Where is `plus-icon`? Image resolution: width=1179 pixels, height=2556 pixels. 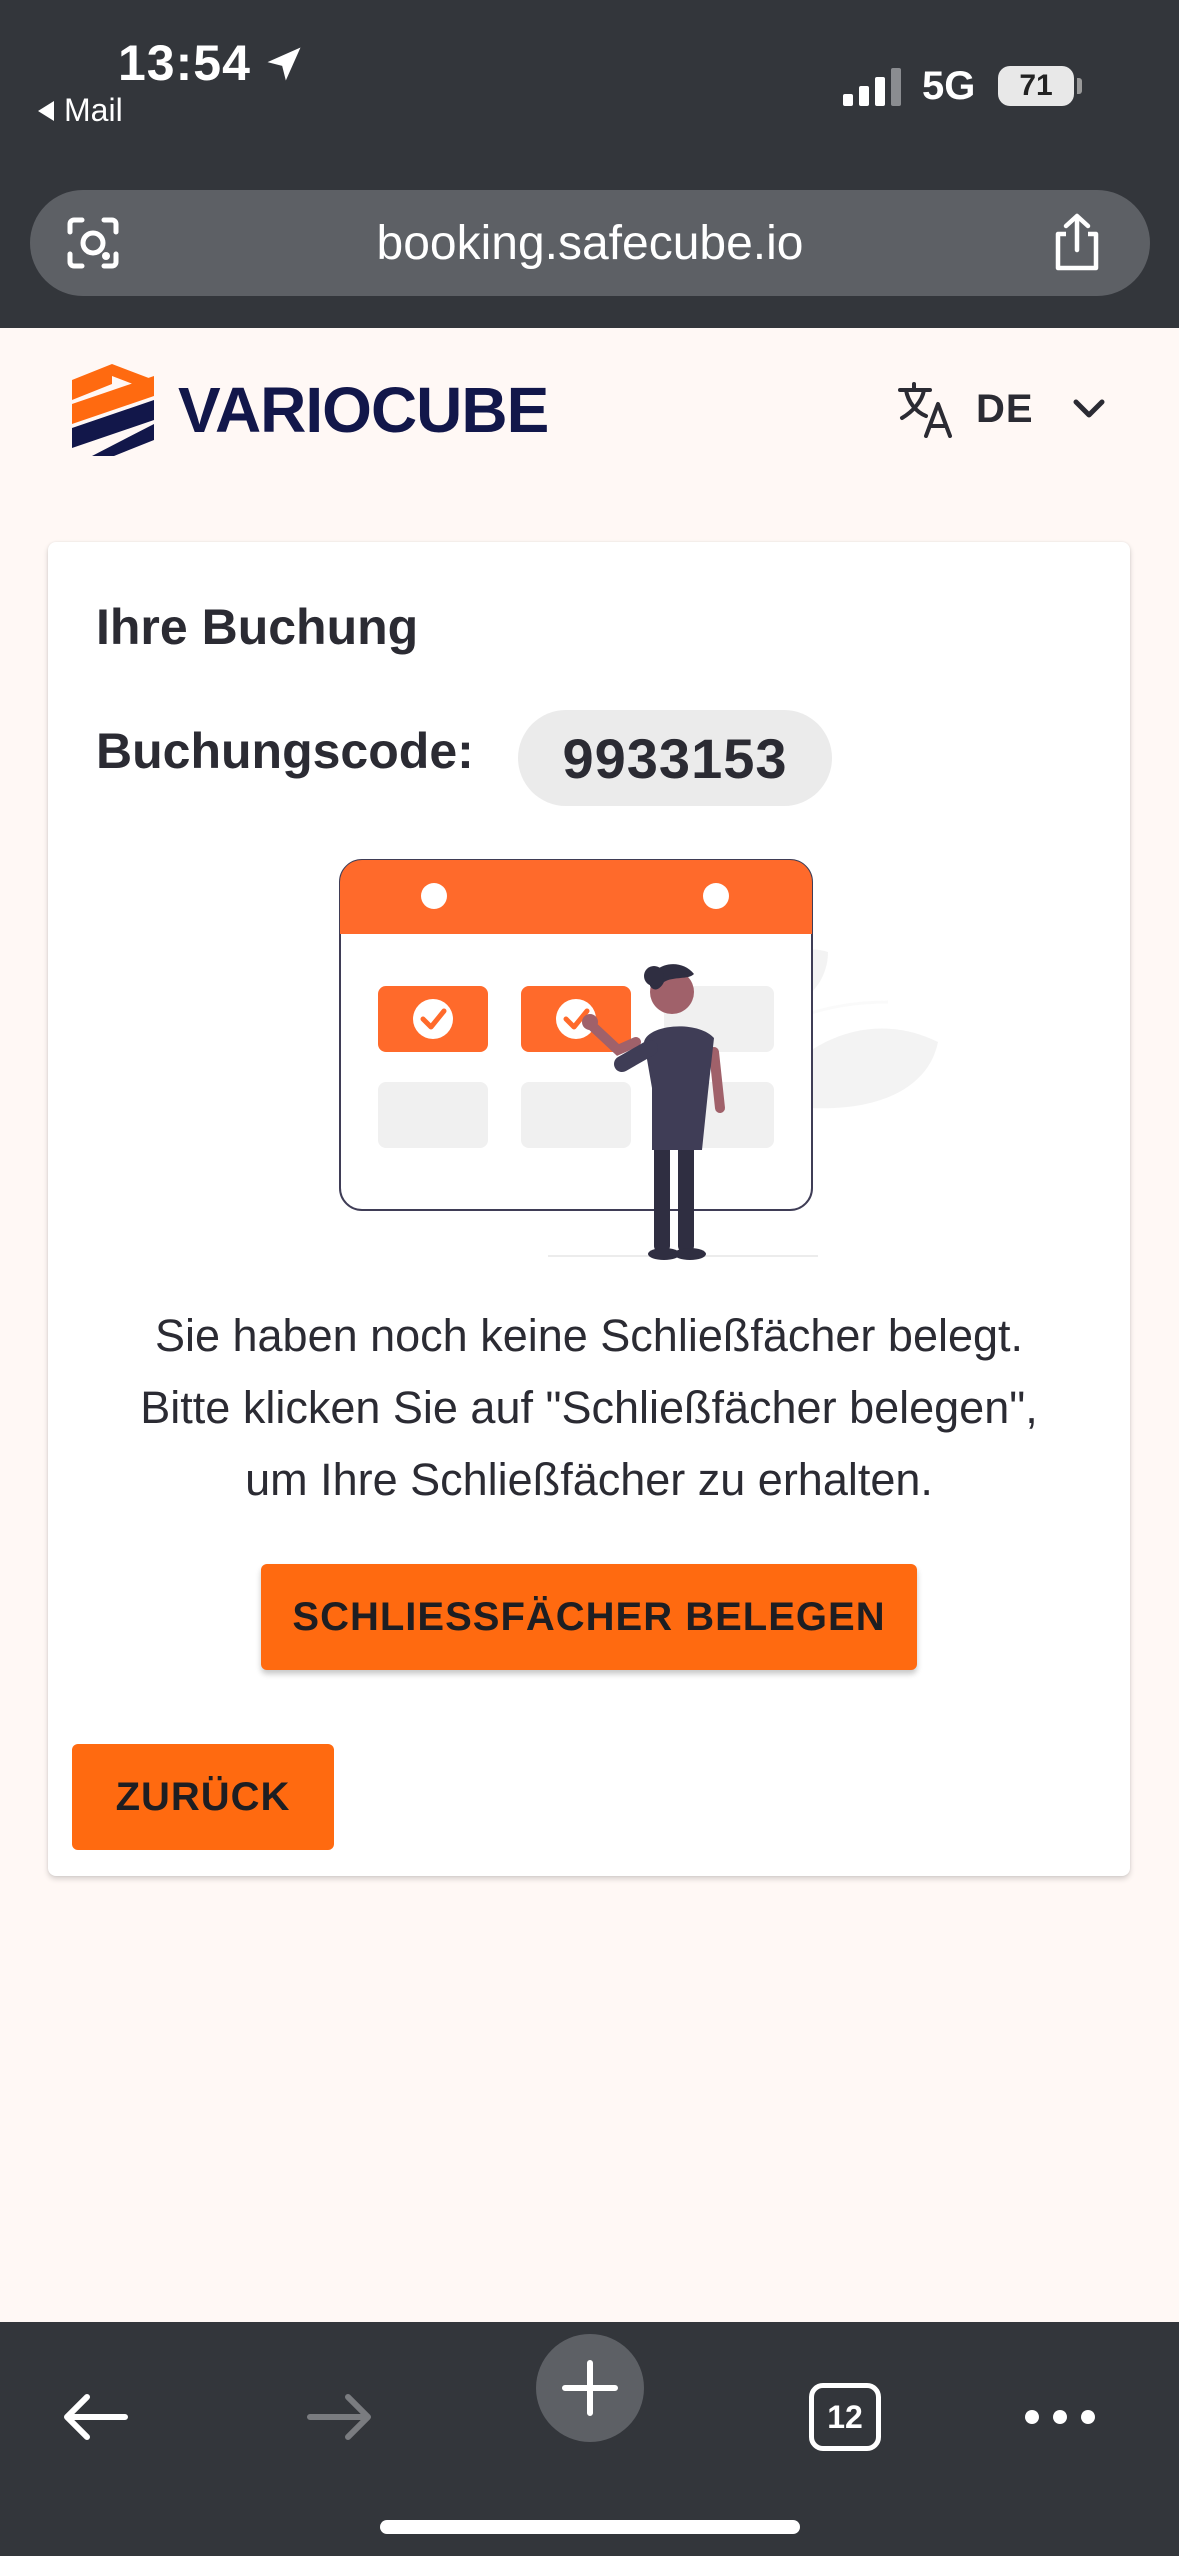 plus-icon is located at coordinates (590, 2388).